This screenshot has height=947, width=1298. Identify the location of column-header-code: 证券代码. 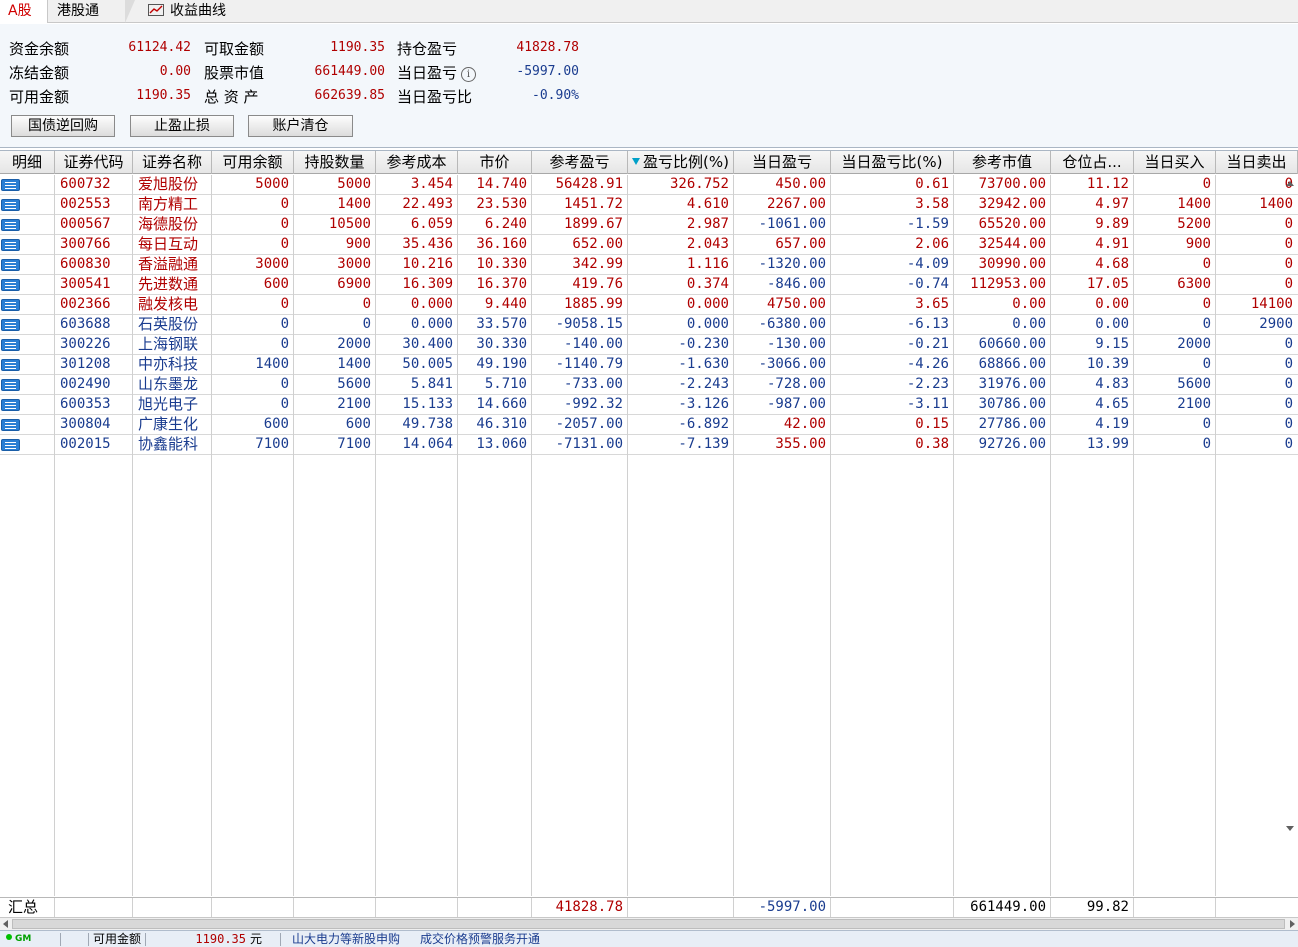
(94, 162).